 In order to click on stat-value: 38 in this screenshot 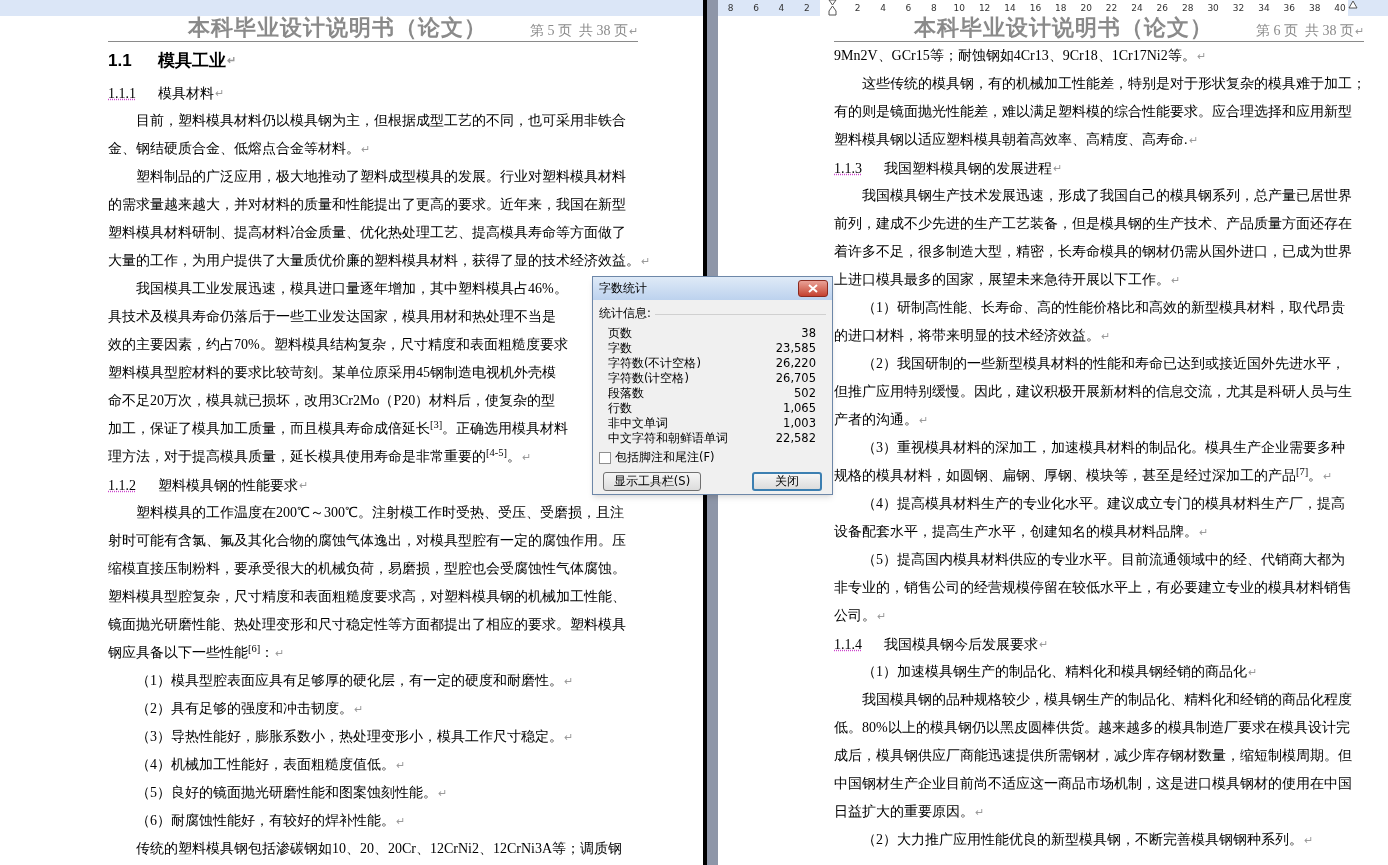, I will do `click(808, 334)`.